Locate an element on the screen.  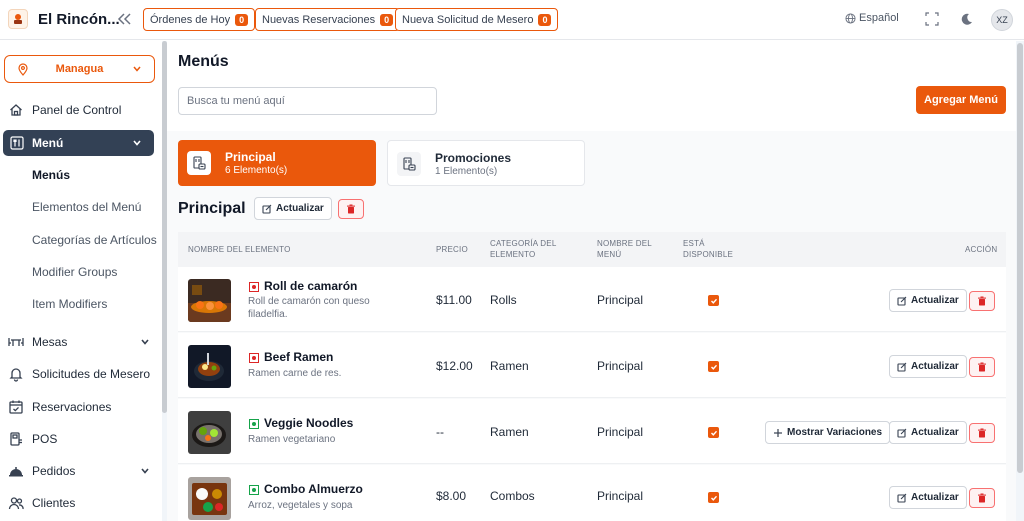
item-name: Beef Ramen is located at coordinates (299, 357).